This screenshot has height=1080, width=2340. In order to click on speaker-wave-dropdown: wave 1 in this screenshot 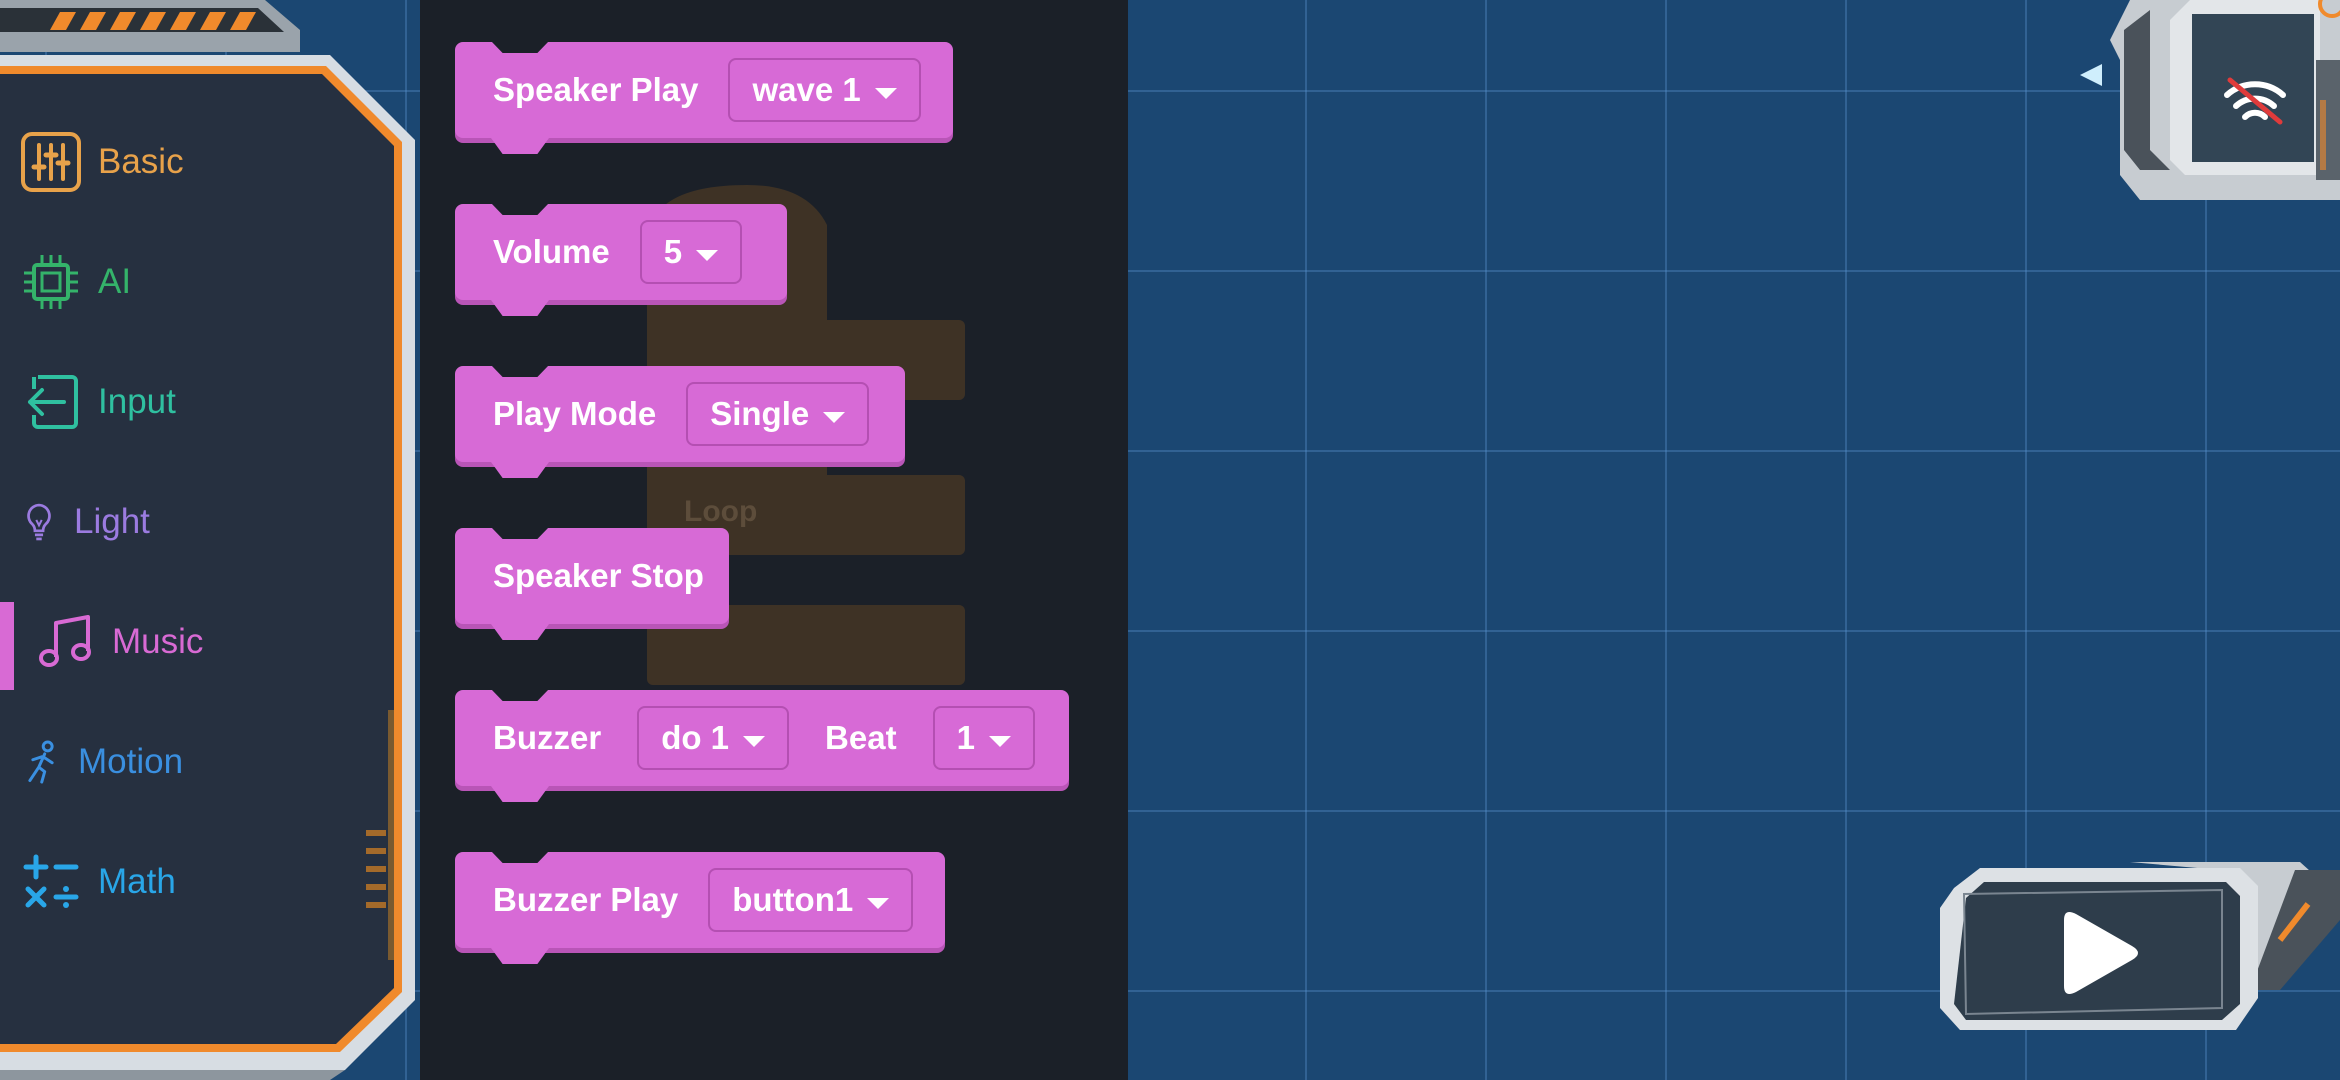, I will do `click(824, 90)`.